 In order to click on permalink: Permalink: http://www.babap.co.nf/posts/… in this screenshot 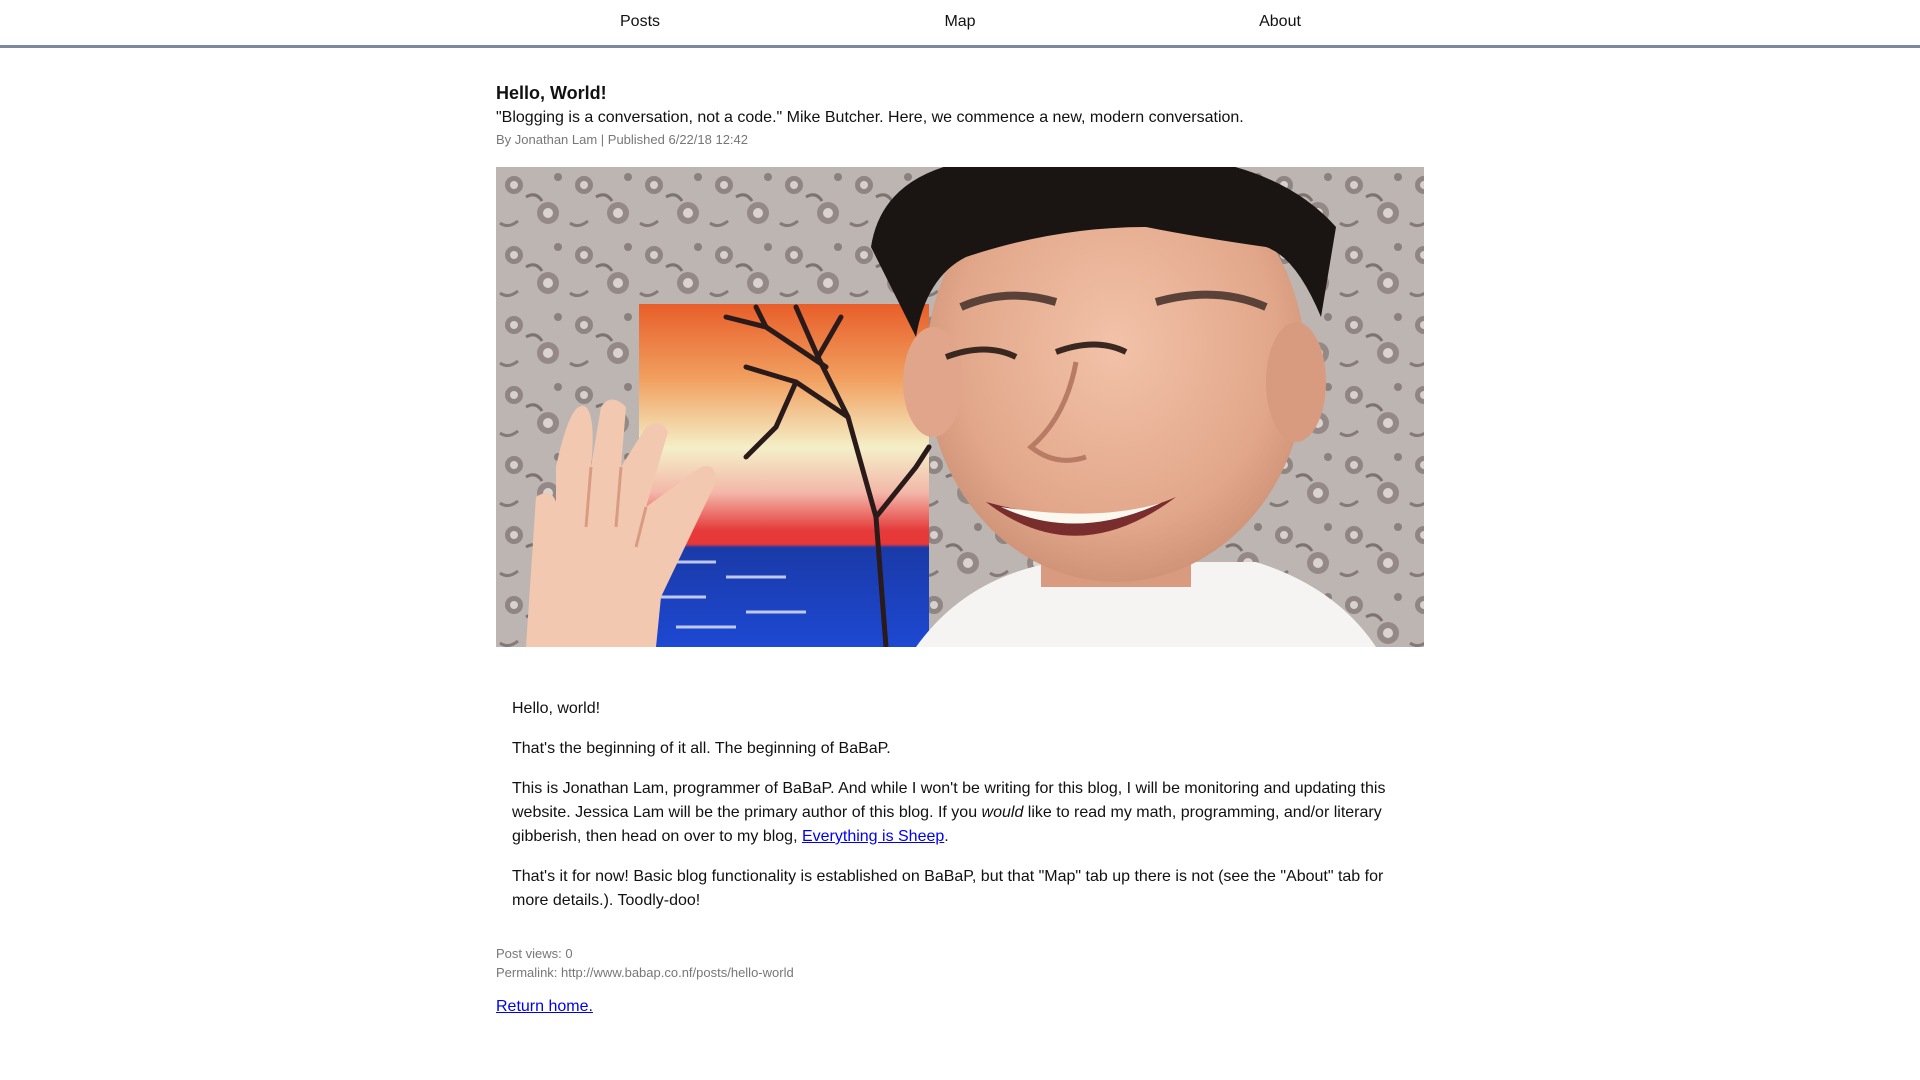, I will do `click(645, 972)`.